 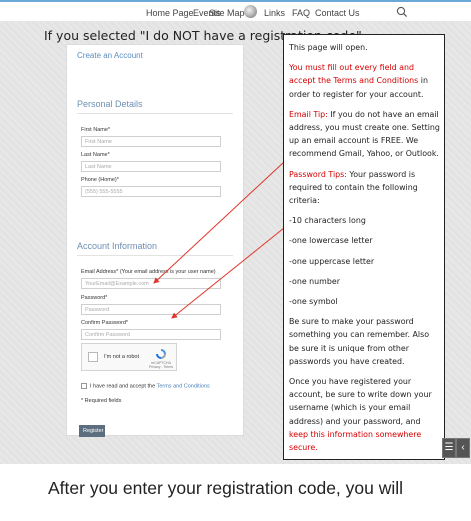 What do you see at coordinates (151, 309) in the screenshot?
I see `password-field: Password` at bounding box center [151, 309].